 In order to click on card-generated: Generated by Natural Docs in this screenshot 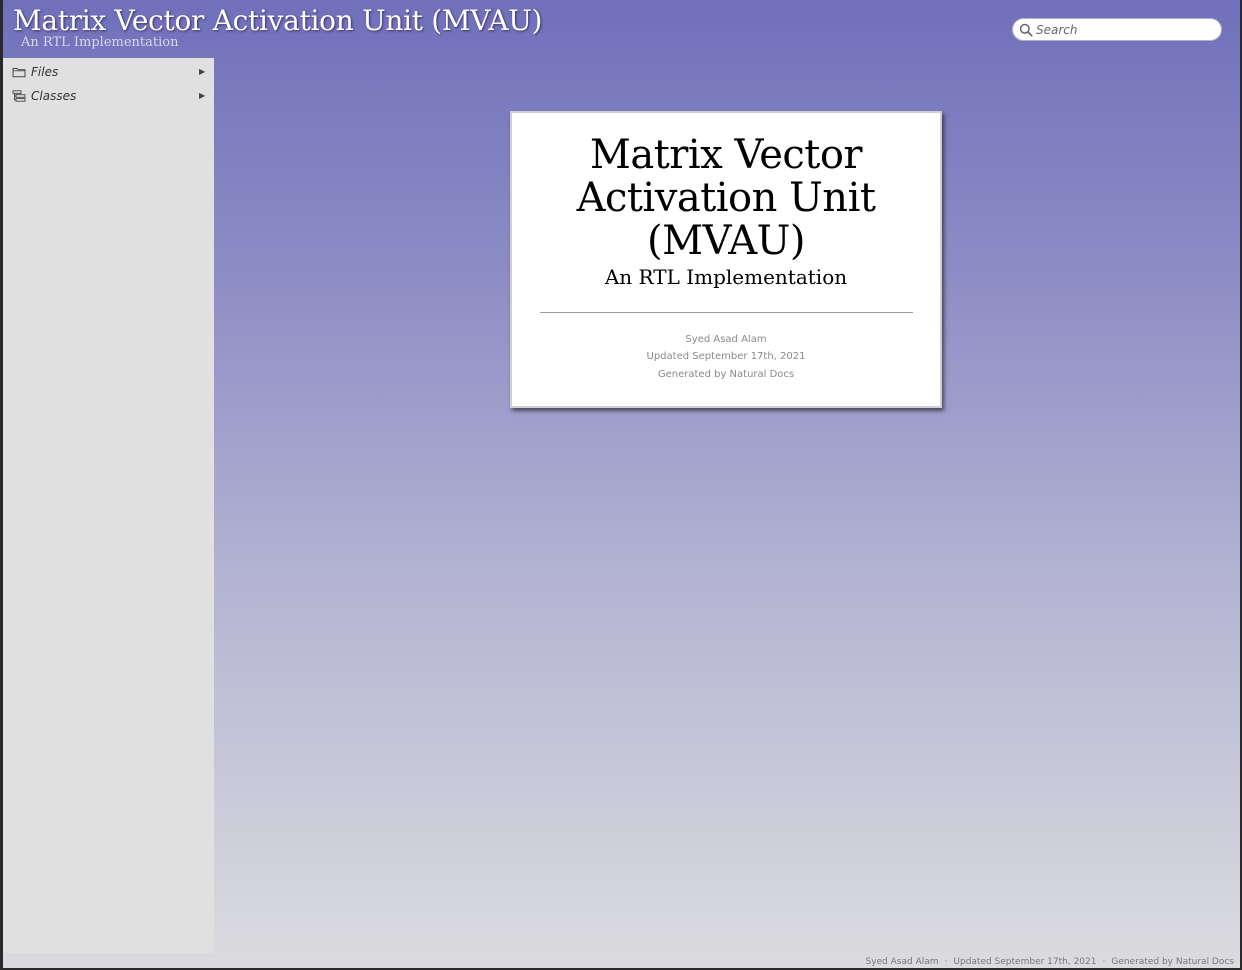, I will do `click(726, 374)`.